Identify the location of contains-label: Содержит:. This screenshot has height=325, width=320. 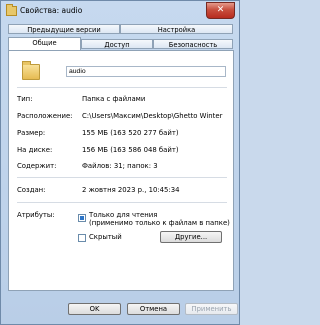
(37, 166).